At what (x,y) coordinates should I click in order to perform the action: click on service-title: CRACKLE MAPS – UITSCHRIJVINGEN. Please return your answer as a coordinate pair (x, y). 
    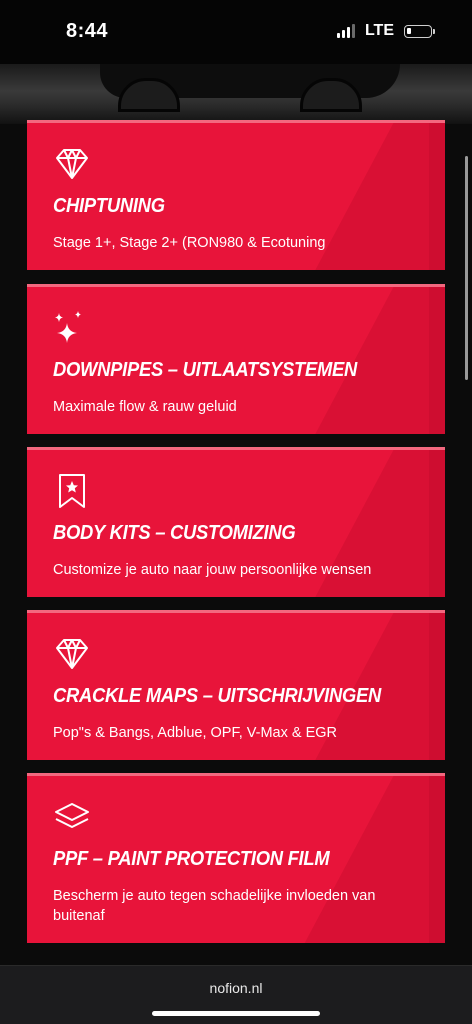
    Looking at the image, I should click on (217, 696).